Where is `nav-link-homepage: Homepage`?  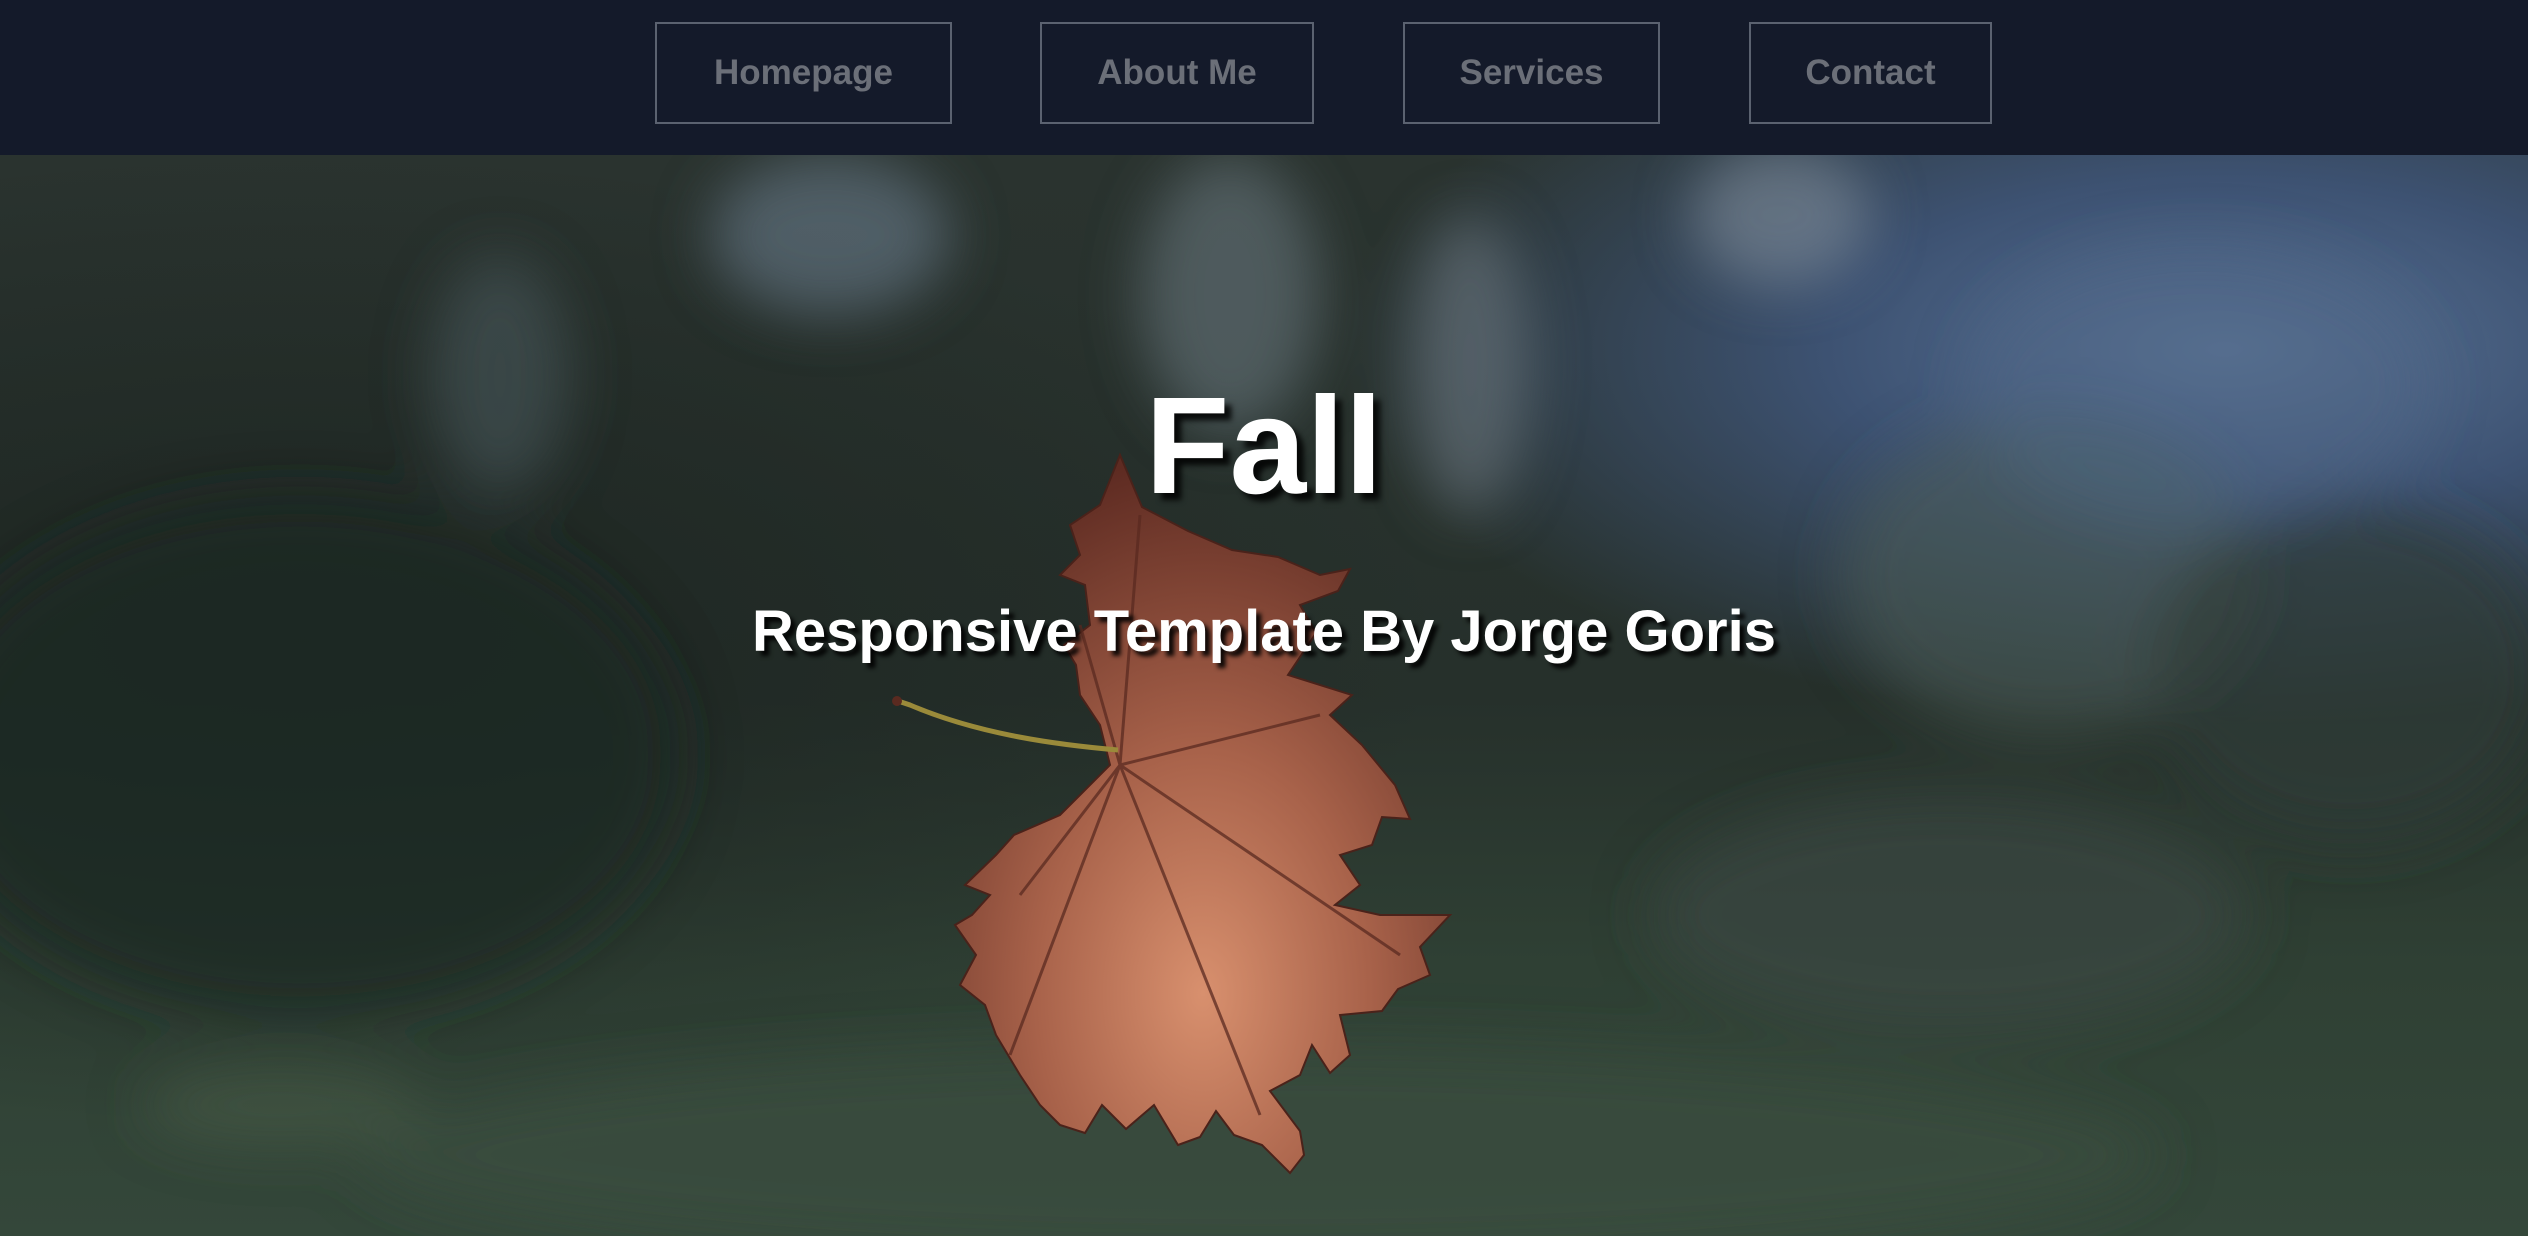
nav-link-homepage: Homepage is located at coordinates (803, 73).